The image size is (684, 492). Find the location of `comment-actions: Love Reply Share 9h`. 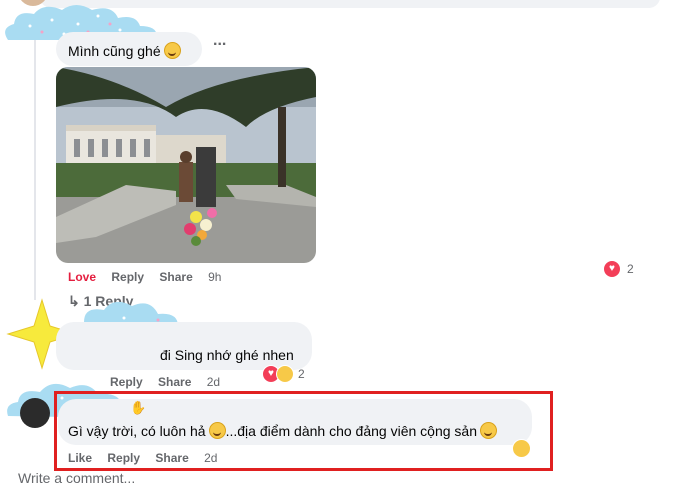

comment-actions: Love Reply Share 9h is located at coordinates (150, 277).